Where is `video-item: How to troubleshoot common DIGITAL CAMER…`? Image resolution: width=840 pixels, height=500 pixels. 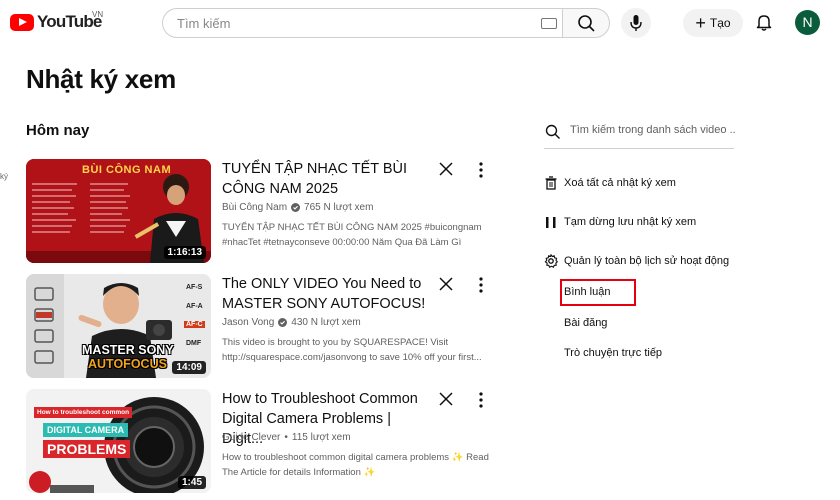 video-item: How to troubleshoot common DIGITAL CAMER… is located at coordinates (268, 441).